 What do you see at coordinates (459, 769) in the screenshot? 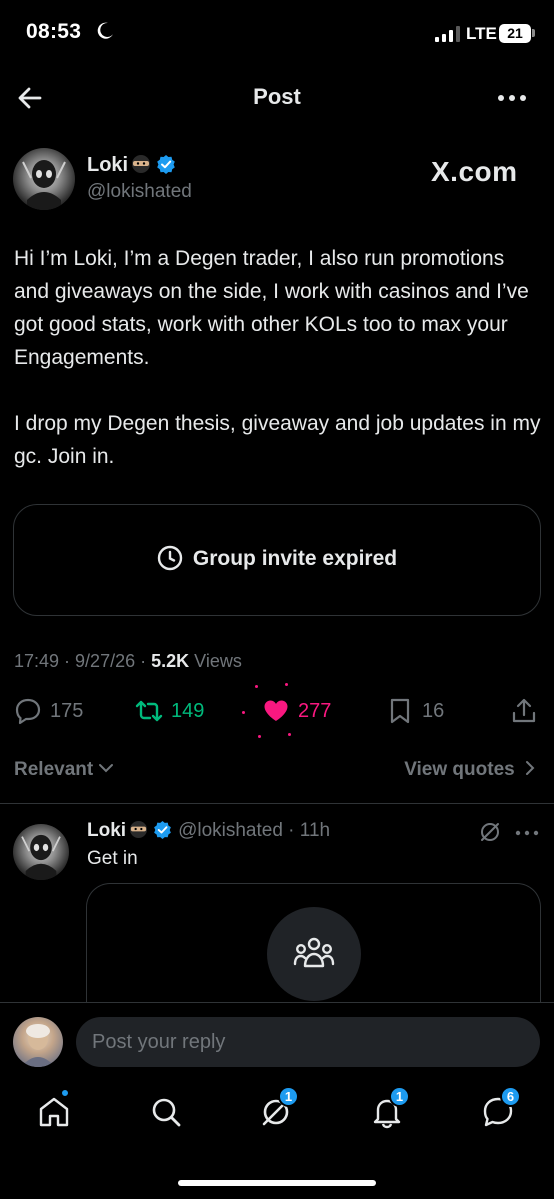
I see `view-quotes-label: View quotes` at bounding box center [459, 769].